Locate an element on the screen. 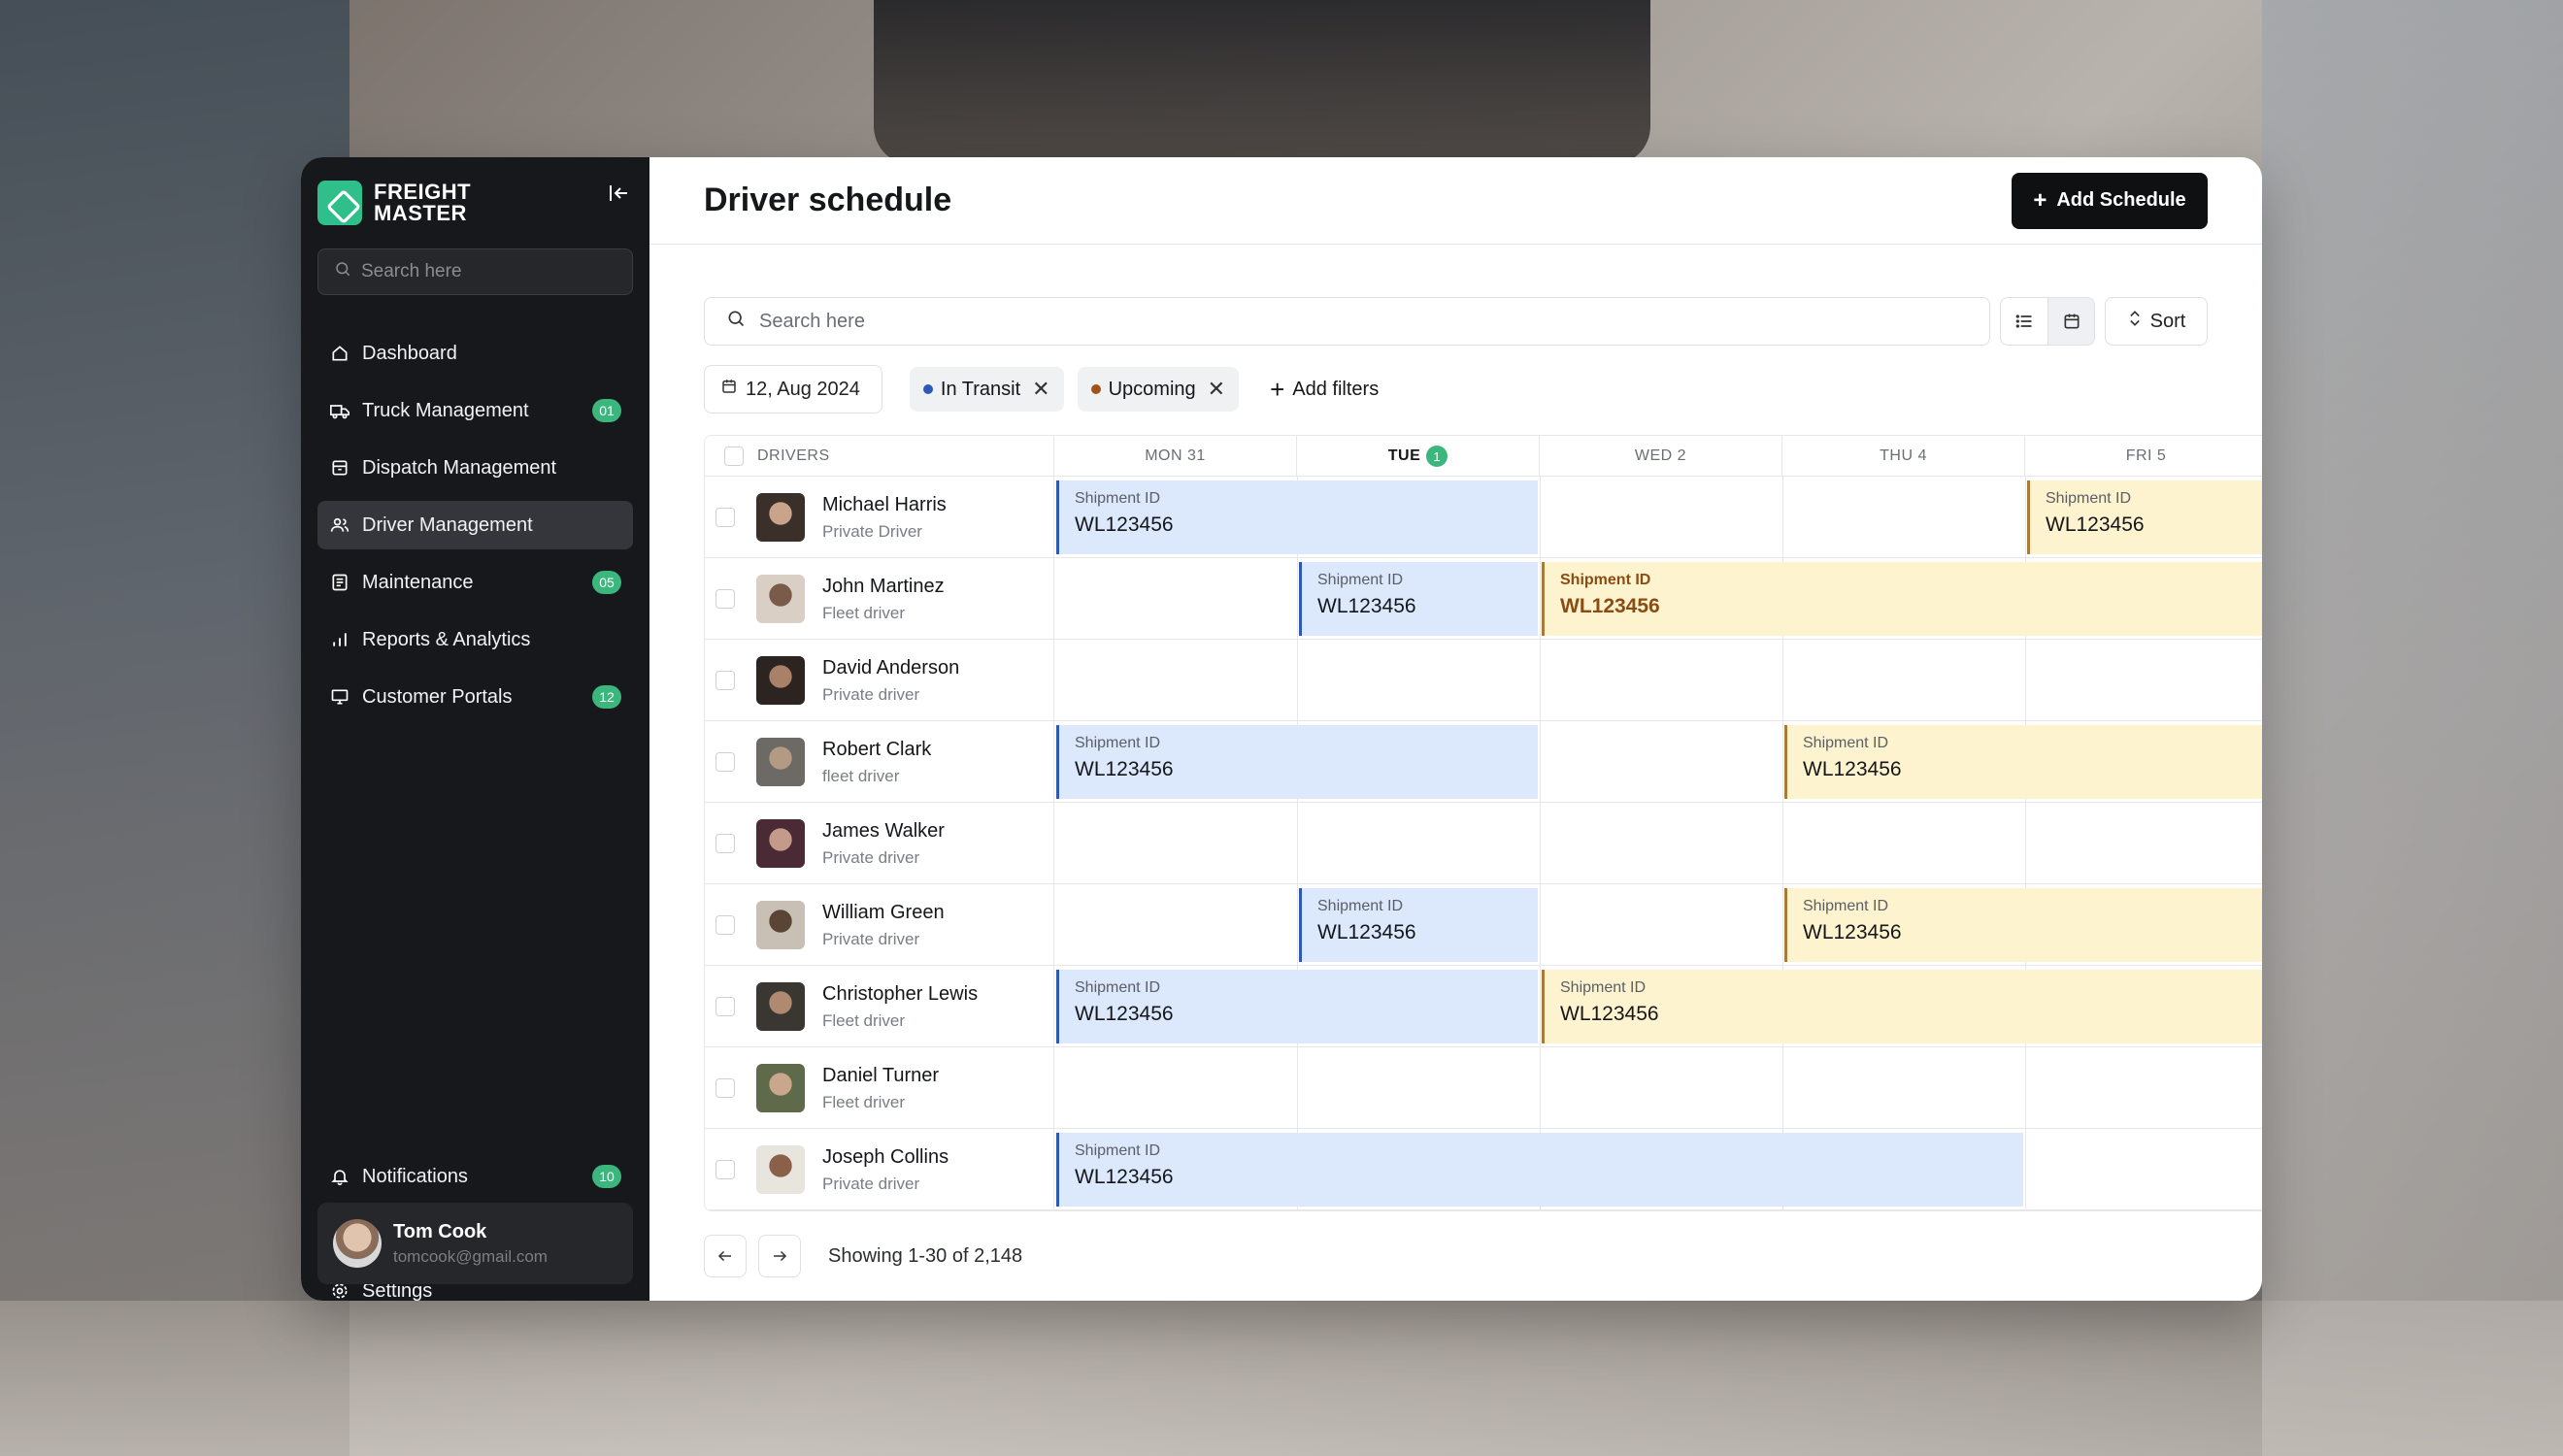 This screenshot has height=1456, width=2563. date-picker-button: 12, Aug 2024 is located at coordinates (793, 389).